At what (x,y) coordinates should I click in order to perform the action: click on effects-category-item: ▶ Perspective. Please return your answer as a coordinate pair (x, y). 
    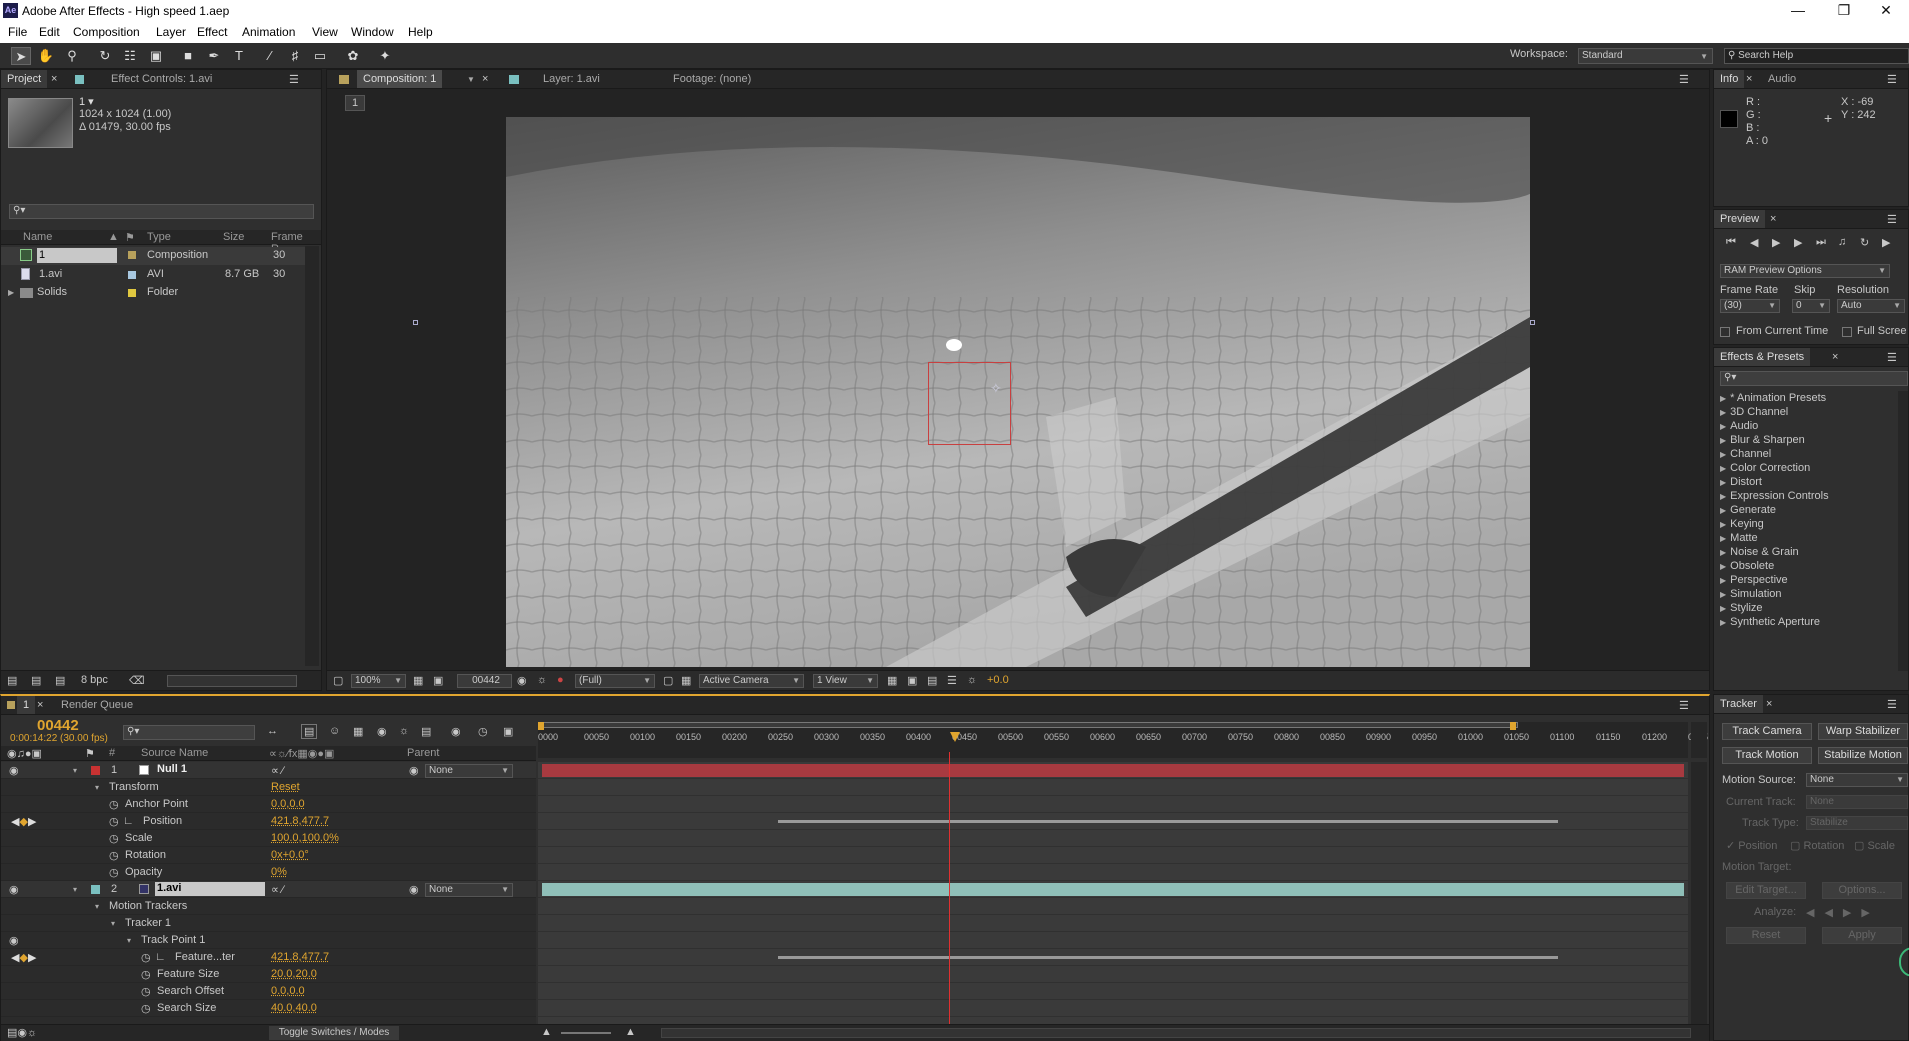
    Looking at the image, I should click on (1805, 580).